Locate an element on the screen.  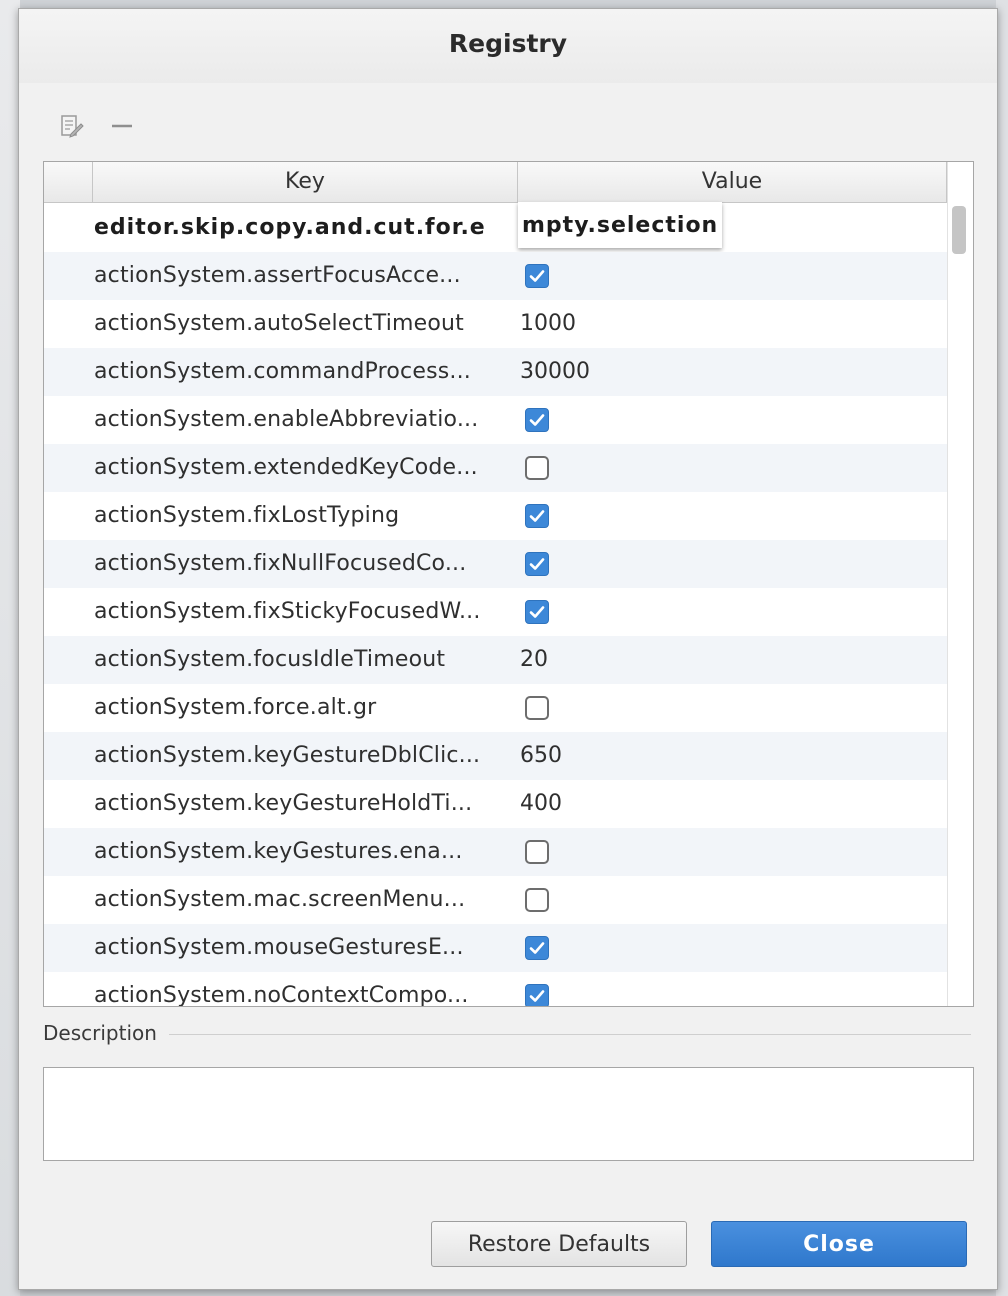
table-row: actionSystem.keyGestureHoldTi... 400 is located at coordinates (495, 804).